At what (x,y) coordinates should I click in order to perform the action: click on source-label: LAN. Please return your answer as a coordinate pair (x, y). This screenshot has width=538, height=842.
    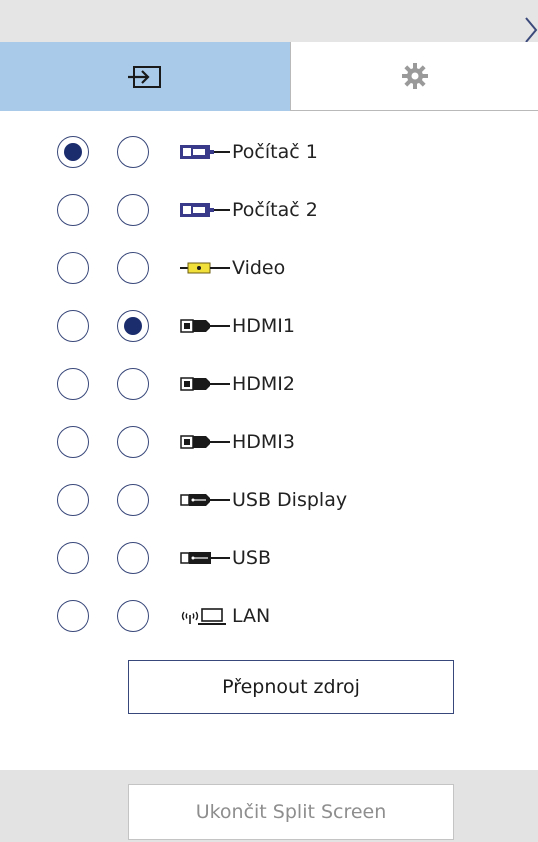
    Looking at the image, I should click on (251, 616).